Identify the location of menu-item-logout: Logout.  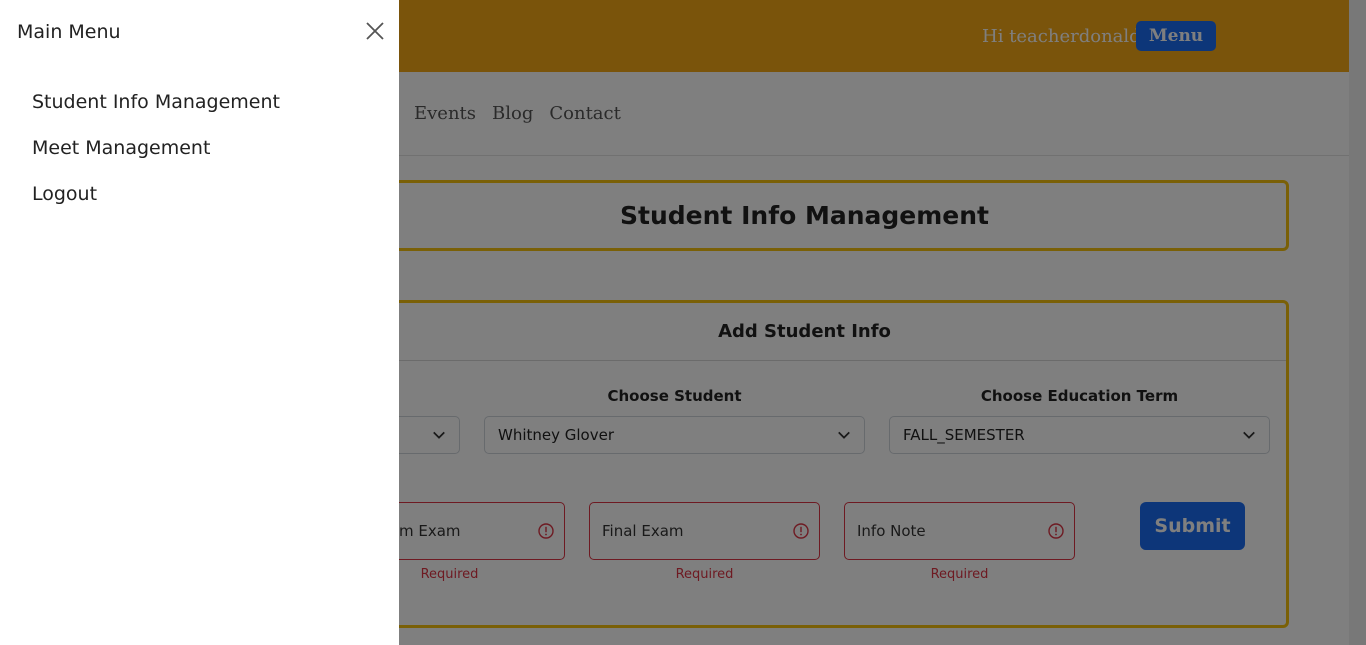
(64, 194).